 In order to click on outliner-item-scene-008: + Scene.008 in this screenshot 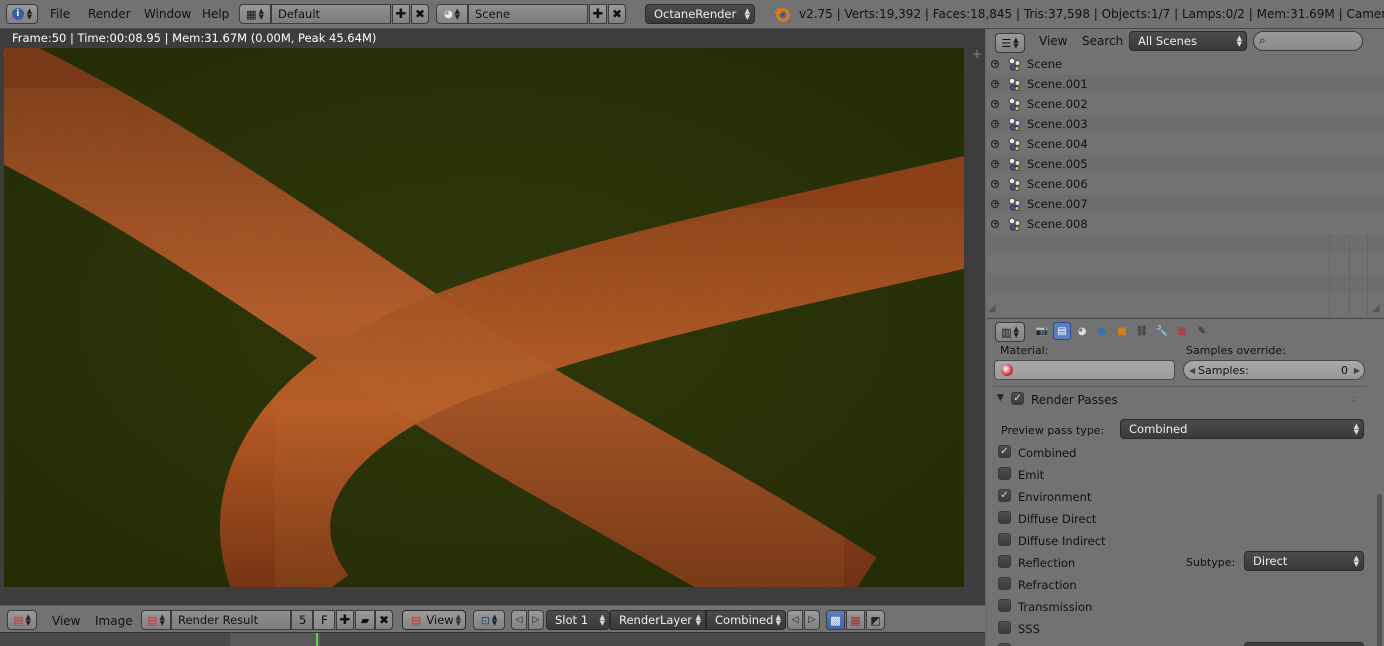, I will do `click(1185, 224)`.